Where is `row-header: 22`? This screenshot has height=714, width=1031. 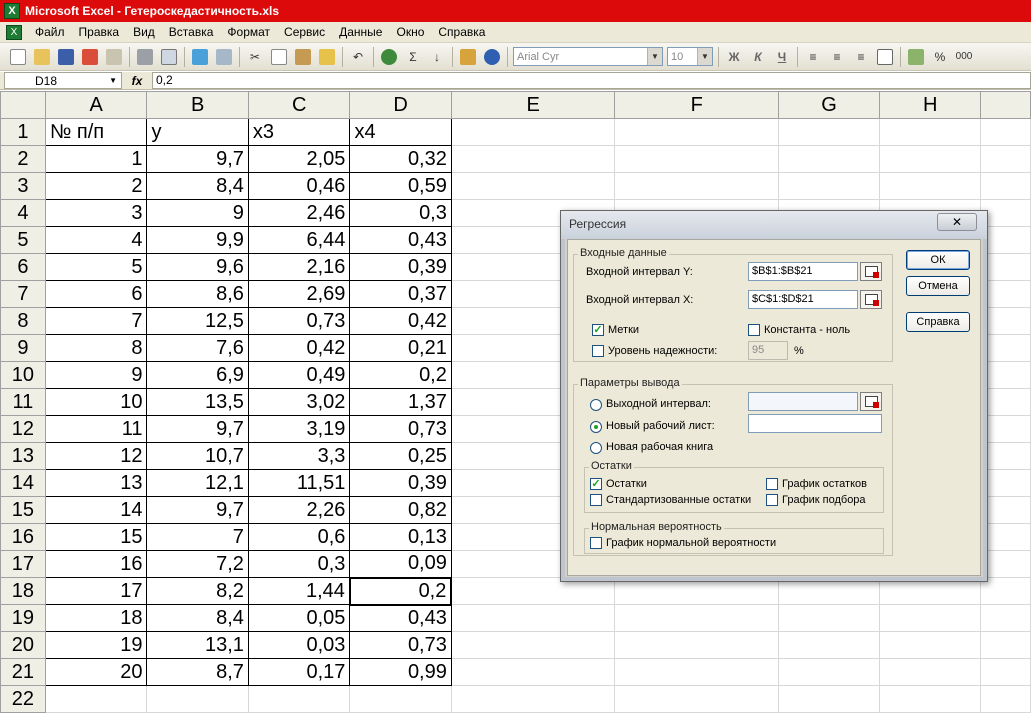 row-header: 22 is located at coordinates (23, 699).